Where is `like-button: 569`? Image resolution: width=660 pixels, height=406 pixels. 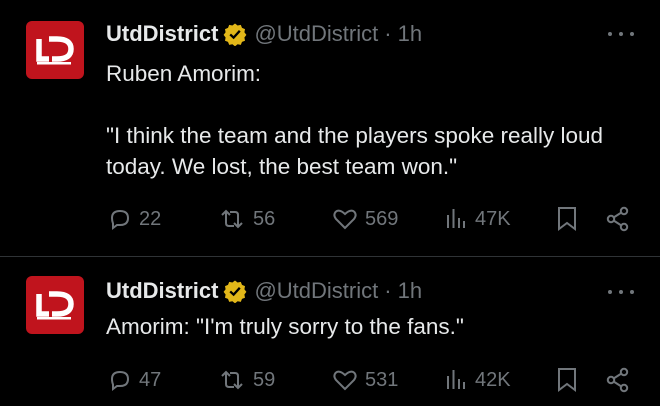
like-button: 569 is located at coordinates (365, 219).